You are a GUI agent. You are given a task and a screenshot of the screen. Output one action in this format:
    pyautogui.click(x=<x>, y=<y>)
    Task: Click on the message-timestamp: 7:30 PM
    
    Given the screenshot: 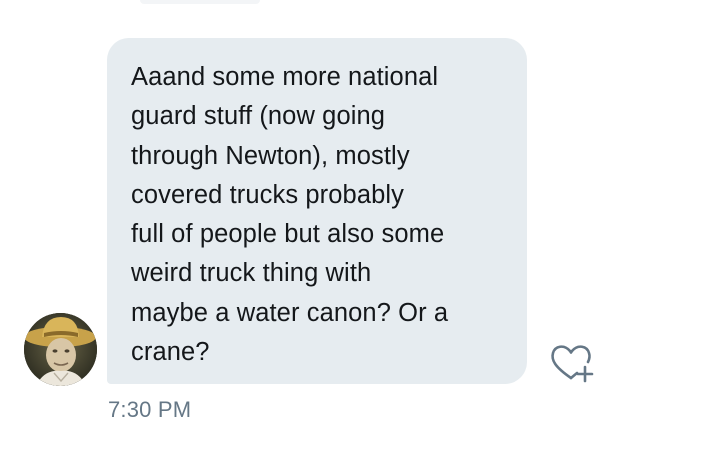 What is the action you would take?
    pyautogui.click(x=150, y=409)
    